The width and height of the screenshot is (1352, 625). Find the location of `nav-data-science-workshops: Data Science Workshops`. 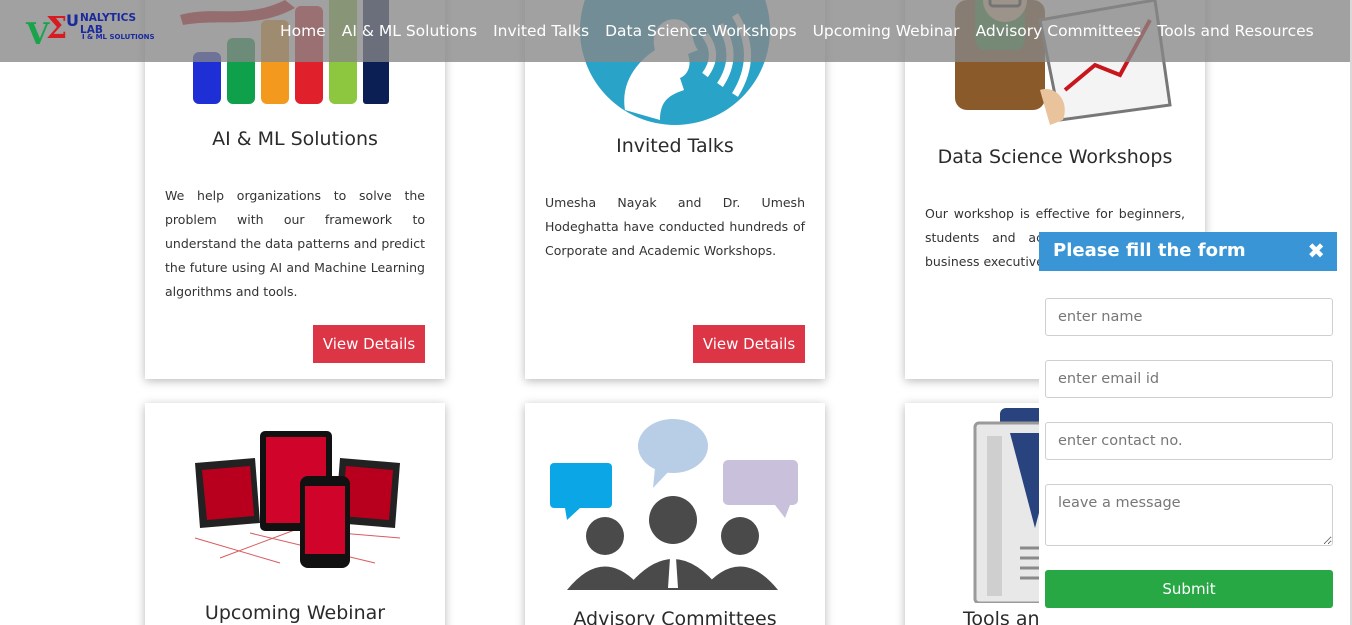

nav-data-science-workshops: Data Science Workshops is located at coordinates (701, 31).